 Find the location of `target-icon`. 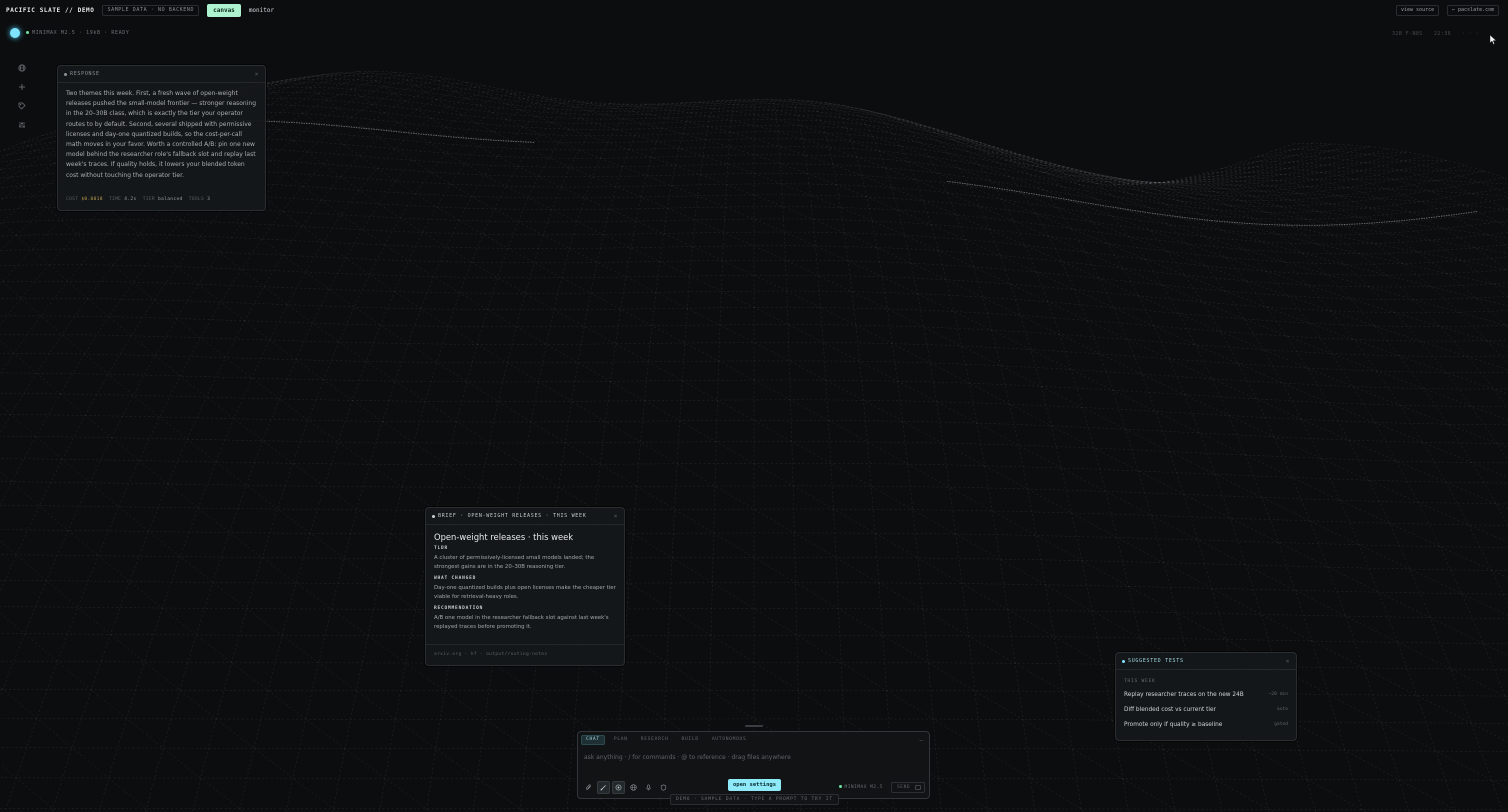

target-icon is located at coordinates (618, 787).